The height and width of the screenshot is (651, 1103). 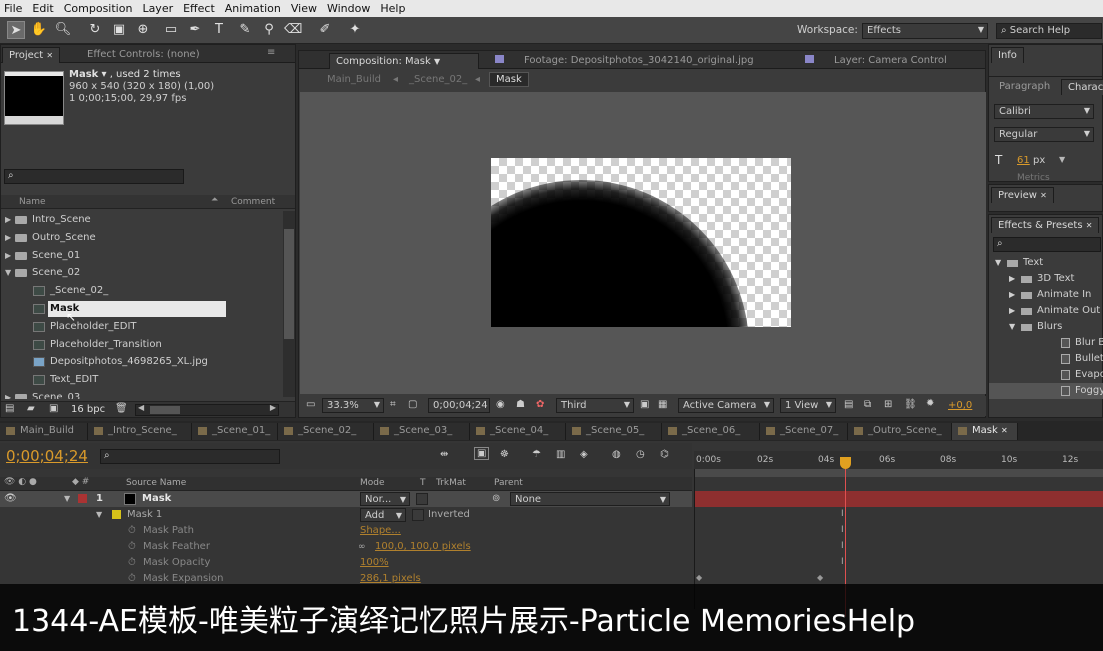 What do you see at coordinates (960, 405) in the screenshot?
I see `exposure-value: +0,0` at bounding box center [960, 405].